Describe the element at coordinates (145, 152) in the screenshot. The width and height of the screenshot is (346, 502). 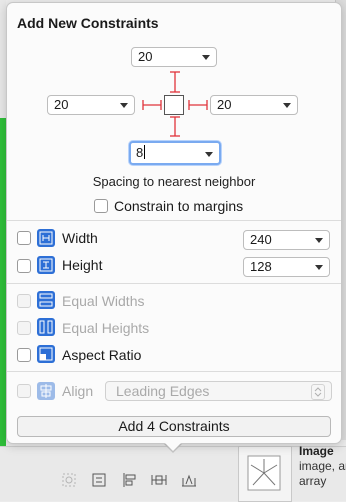
I see `text-cursor` at that location.